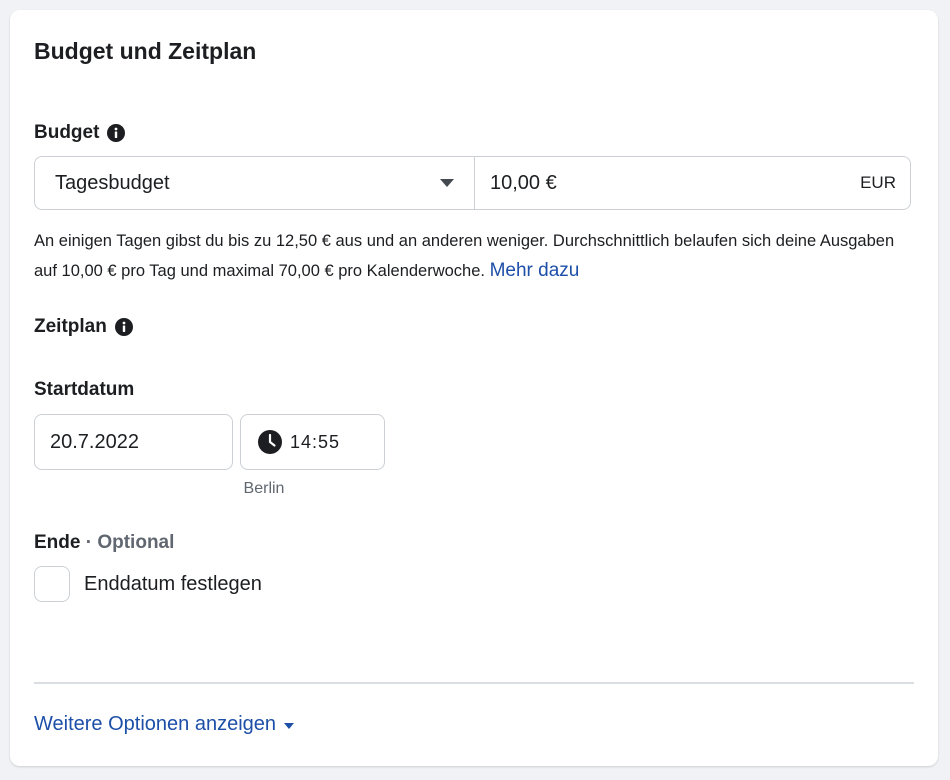 Image resolution: width=950 pixels, height=780 pixels. I want to click on end-label-row: Ende · Optional, so click(104, 543).